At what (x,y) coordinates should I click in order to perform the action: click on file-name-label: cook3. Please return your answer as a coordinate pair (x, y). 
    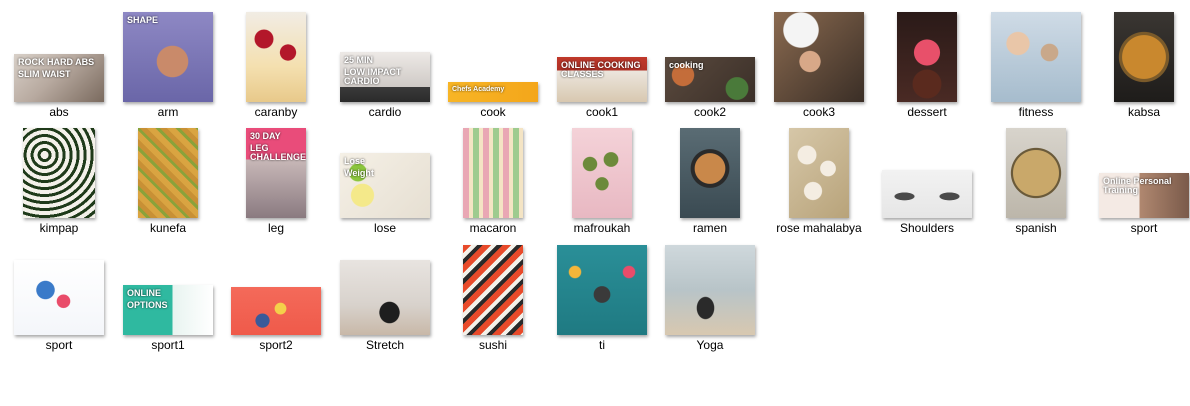
    Looking at the image, I should click on (819, 112).